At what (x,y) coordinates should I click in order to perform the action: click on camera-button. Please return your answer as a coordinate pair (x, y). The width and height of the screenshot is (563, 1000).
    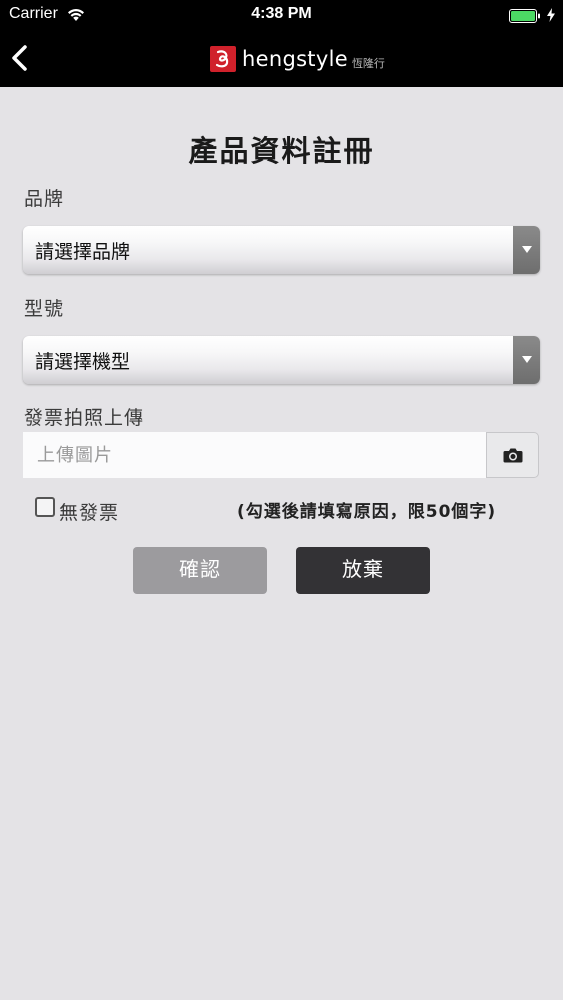
    Looking at the image, I should click on (512, 455).